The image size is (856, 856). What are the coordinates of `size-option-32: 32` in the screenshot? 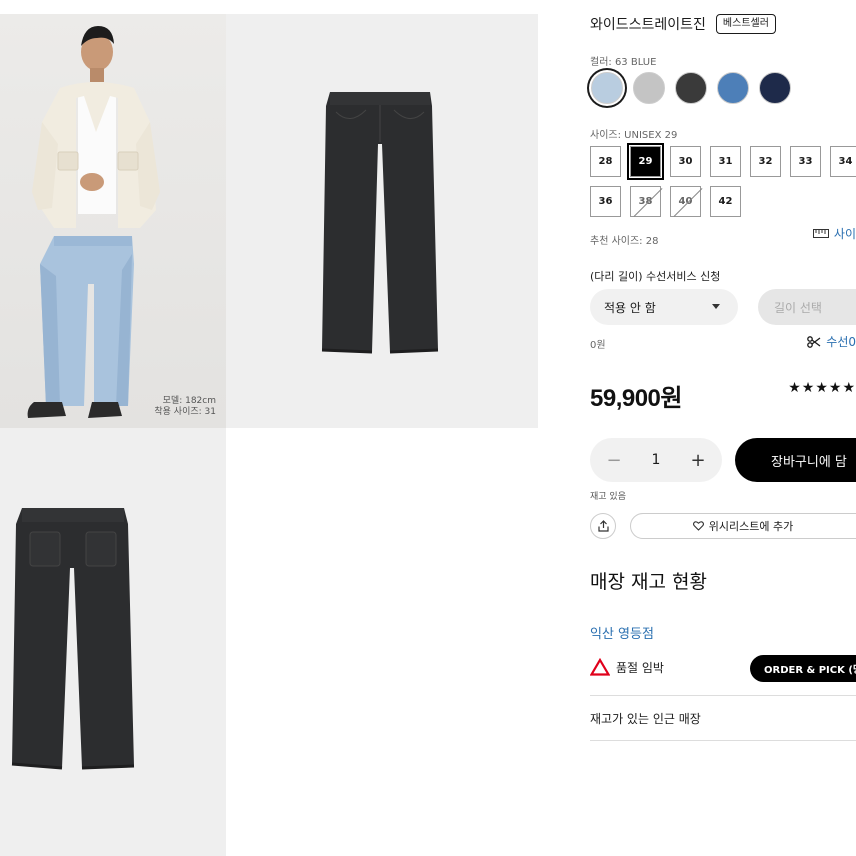 It's located at (765, 161).